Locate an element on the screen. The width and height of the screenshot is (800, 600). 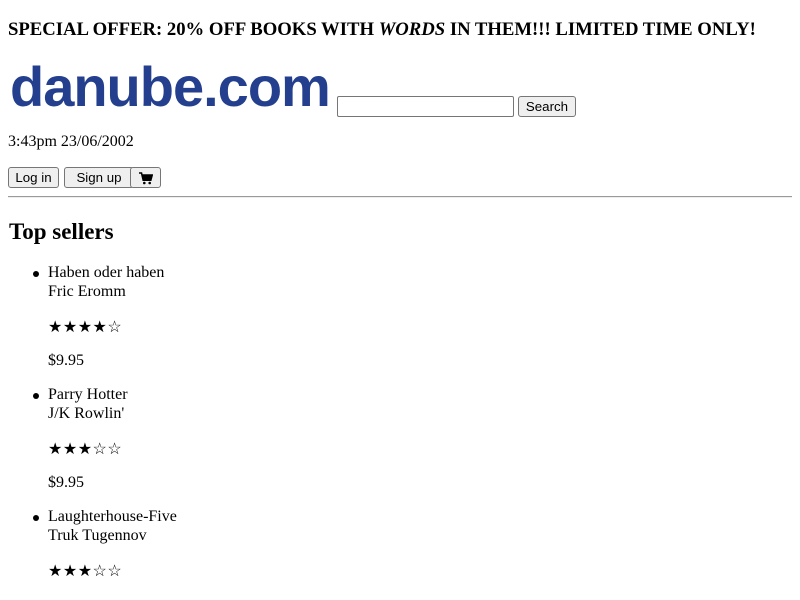
book-author: J/K Rowlin' is located at coordinates (86, 413).